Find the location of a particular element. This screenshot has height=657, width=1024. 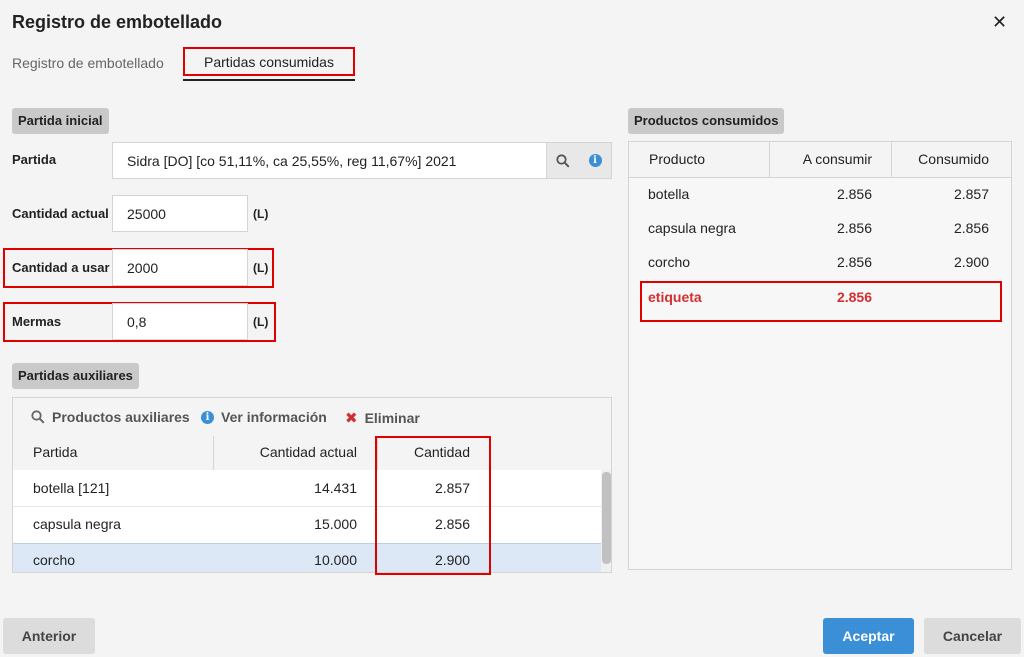

partida-inicial-header: Partida inicial is located at coordinates (60, 121).